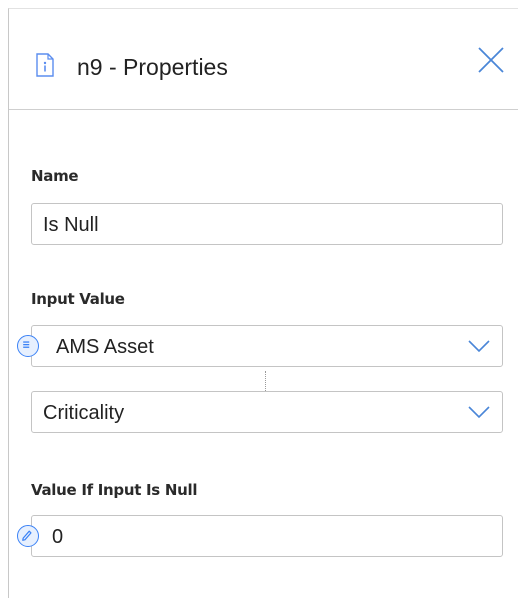 The height and width of the screenshot is (598, 518). What do you see at coordinates (71, 225) in the screenshot?
I see `name-value: Is Null` at bounding box center [71, 225].